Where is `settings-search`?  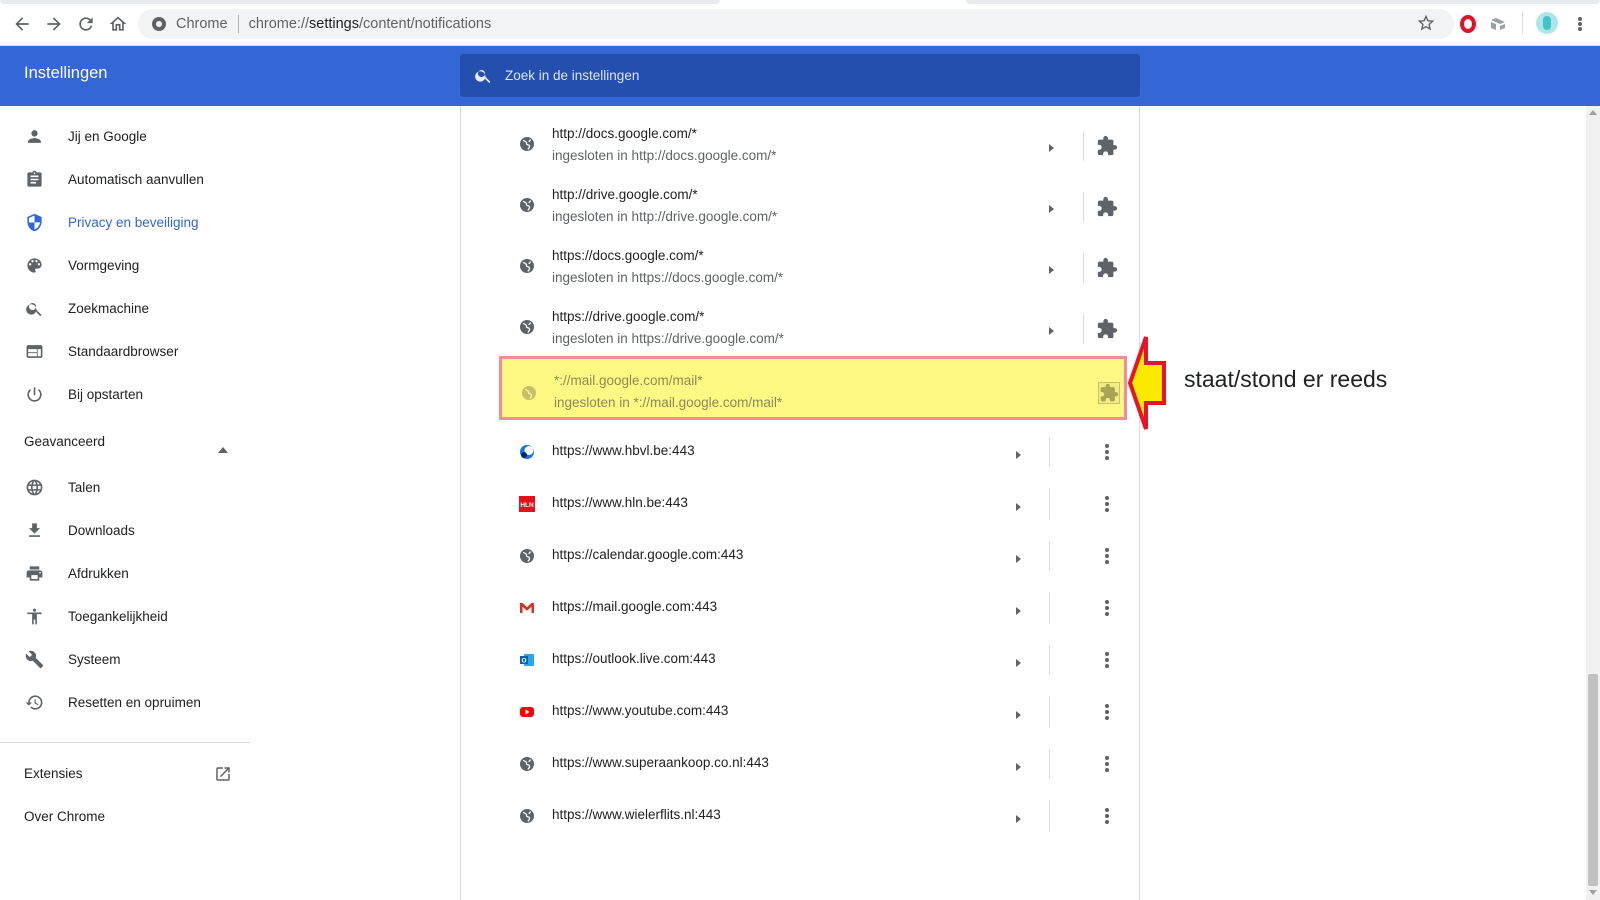 settings-search is located at coordinates (800, 75).